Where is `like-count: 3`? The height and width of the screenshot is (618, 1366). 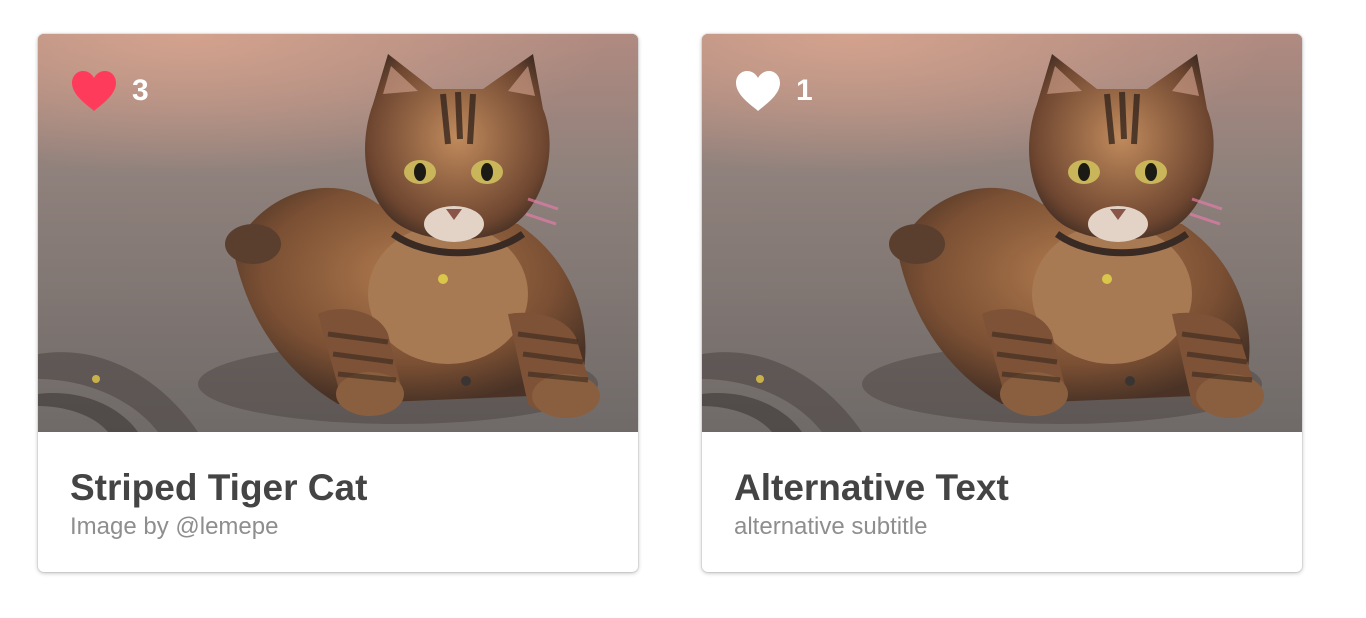
like-count: 3 is located at coordinates (140, 90).